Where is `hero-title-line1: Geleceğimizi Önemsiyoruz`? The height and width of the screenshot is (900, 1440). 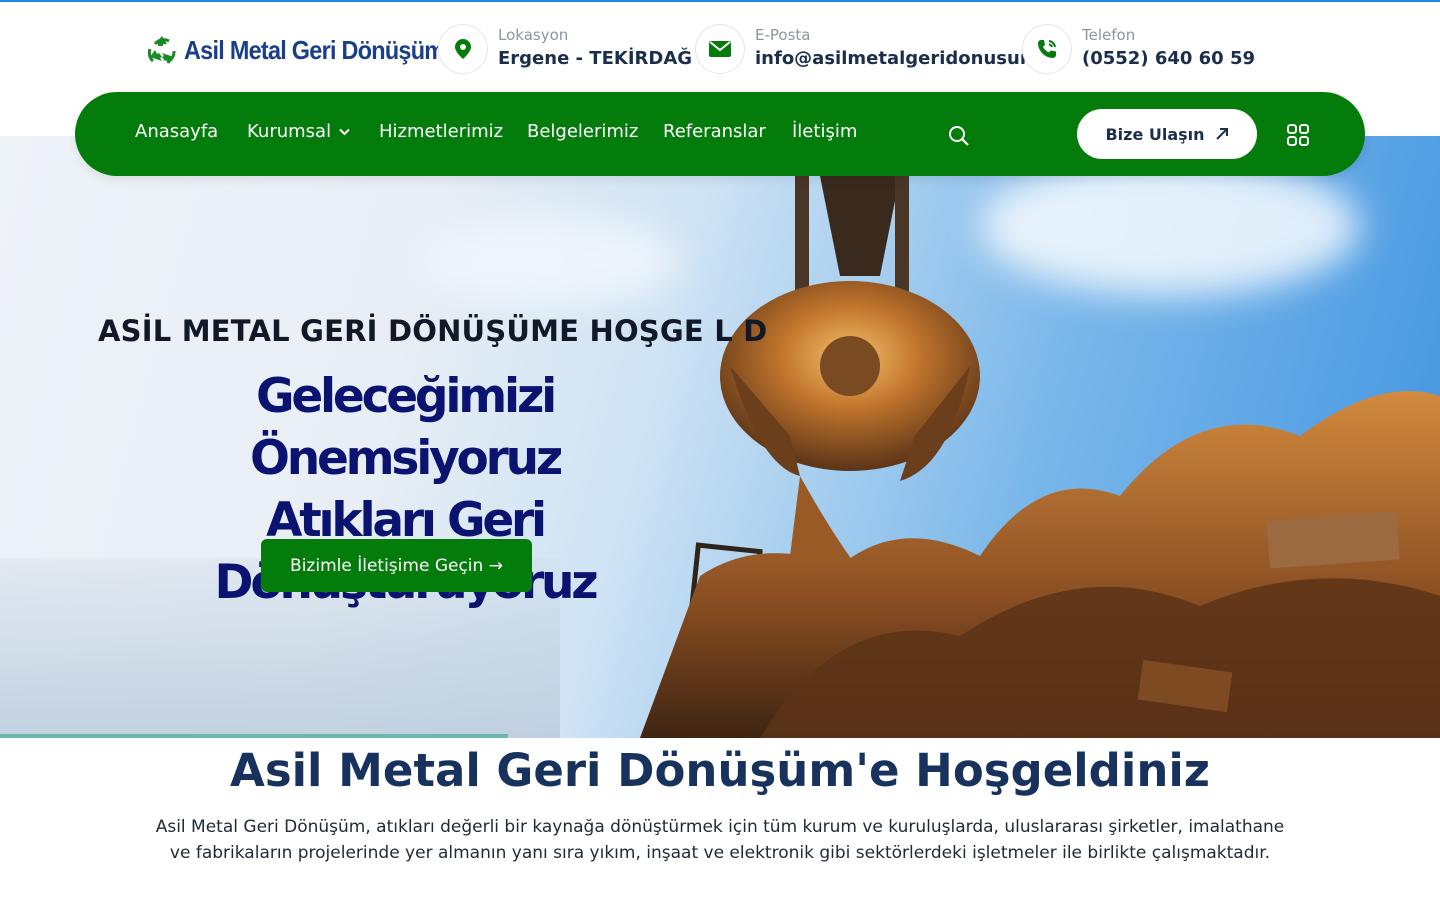 hero-title-line1: Geleceğimizi Önemsiyoruz is located at coordinates (406, 427).